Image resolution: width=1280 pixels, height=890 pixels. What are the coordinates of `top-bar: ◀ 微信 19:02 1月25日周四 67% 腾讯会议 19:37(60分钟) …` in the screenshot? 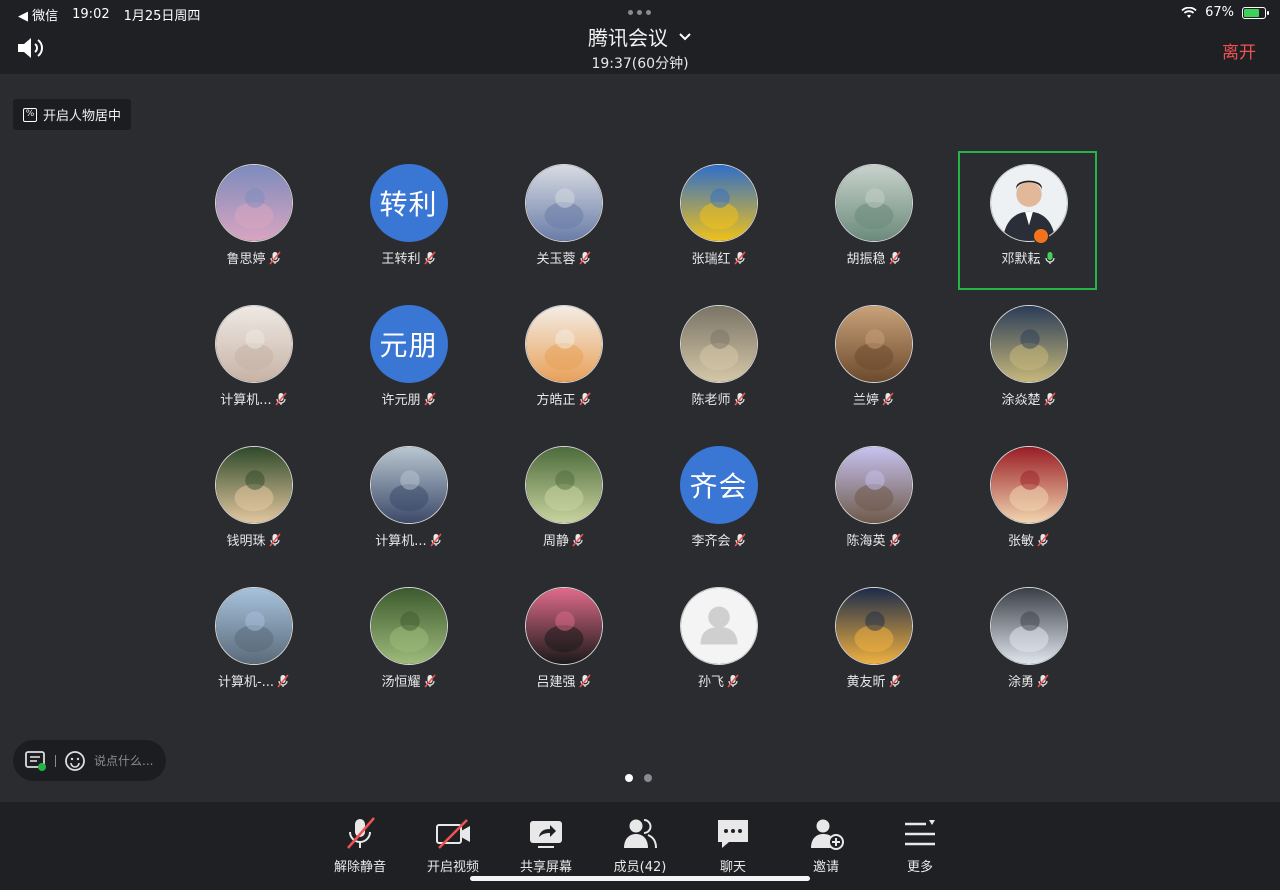 It's located at (640, 37).